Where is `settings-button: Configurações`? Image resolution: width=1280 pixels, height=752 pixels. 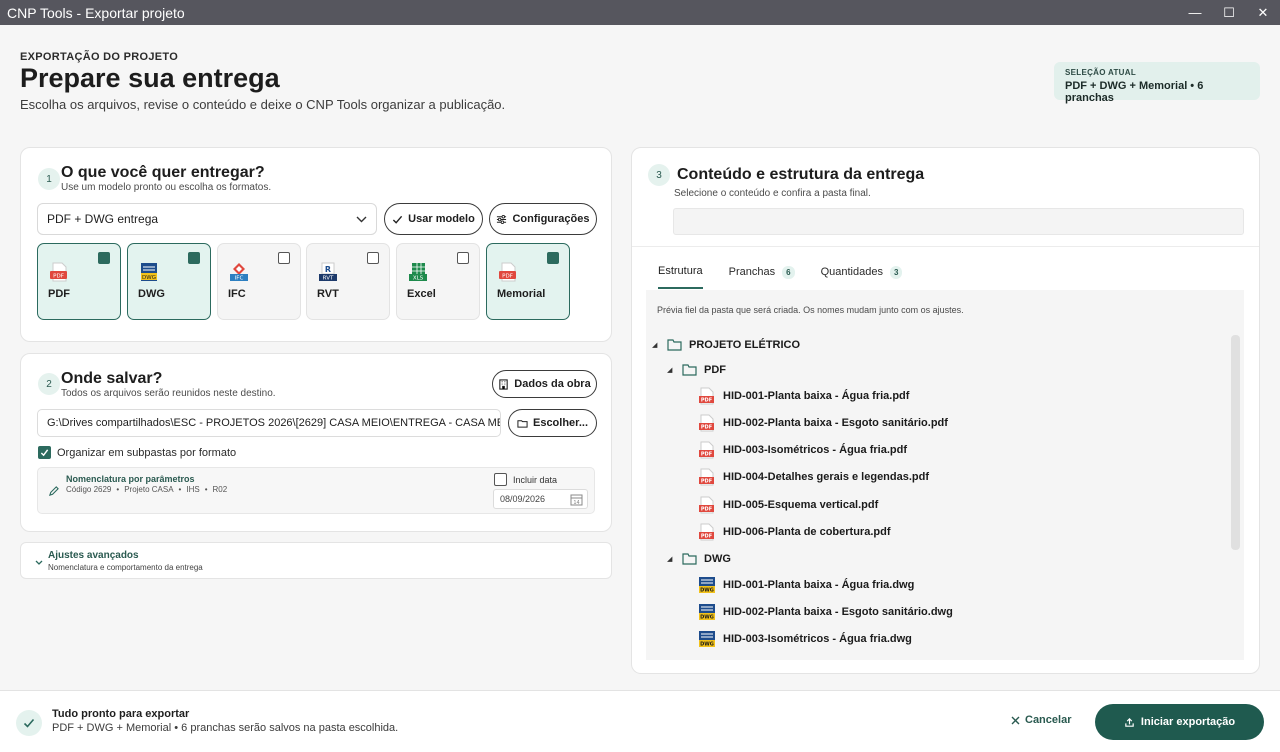
settings-button: Configurações is located at coordinates (543, 219).